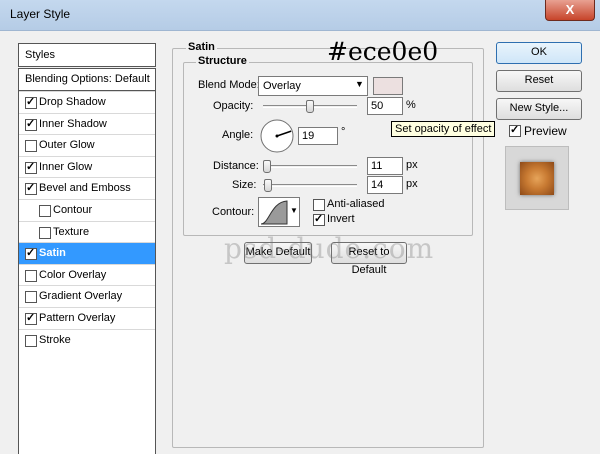 This screenshot has width=600, height=454. Describe the element at coordinates (377, 185) in the screenshot. I see `size-value: 14` at that location.